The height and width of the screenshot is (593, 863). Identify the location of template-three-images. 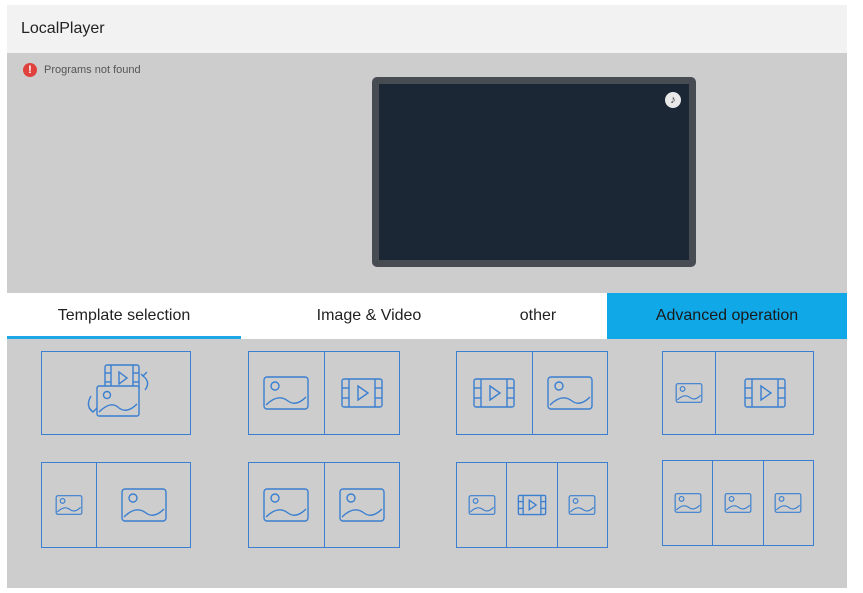
(738, 503).